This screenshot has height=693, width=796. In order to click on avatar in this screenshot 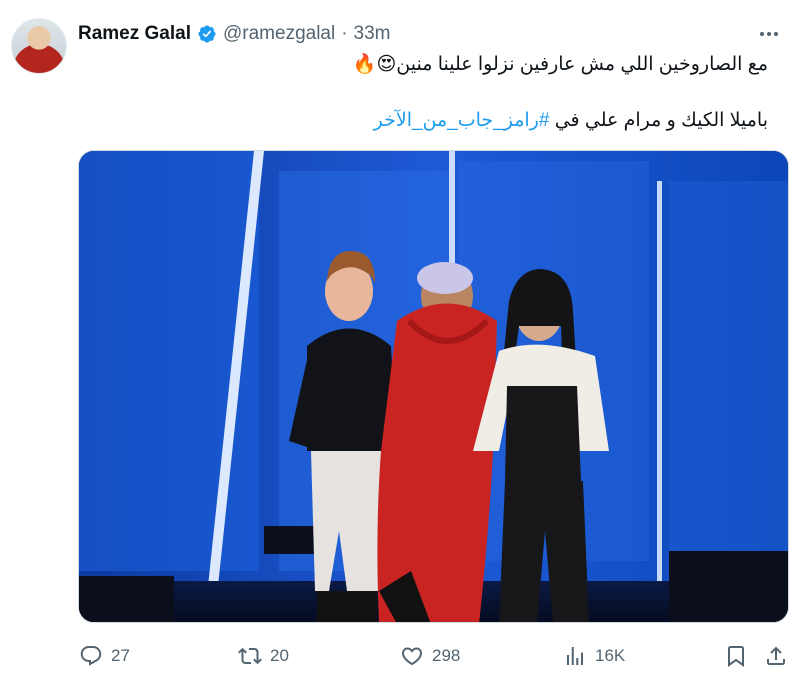, I will do `click(39, 46)`.